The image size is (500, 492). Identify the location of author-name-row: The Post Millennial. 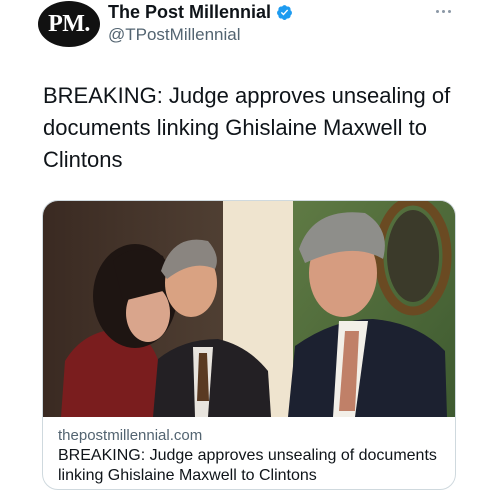
(200, 12).